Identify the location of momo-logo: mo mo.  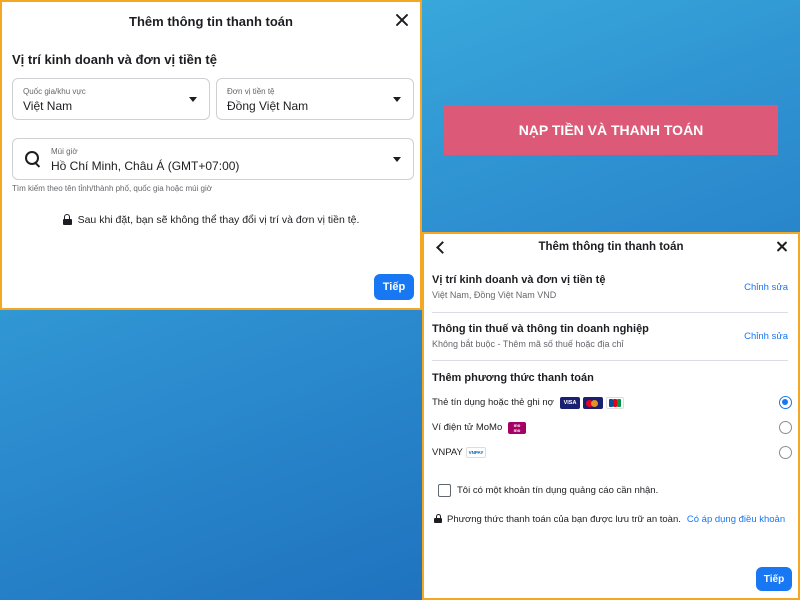
(517, 428).